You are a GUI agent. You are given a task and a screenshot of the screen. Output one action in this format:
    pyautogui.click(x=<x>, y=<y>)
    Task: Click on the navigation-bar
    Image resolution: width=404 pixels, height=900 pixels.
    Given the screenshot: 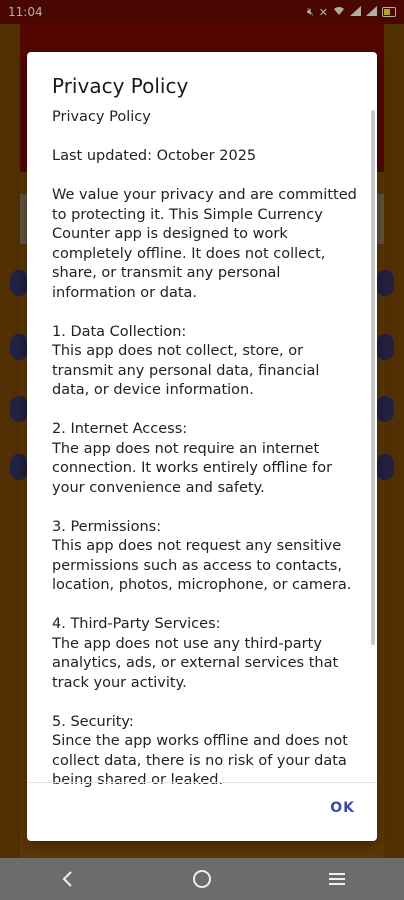 What is the action you would take?
    pyautogui.click(x=202, y=879)
    